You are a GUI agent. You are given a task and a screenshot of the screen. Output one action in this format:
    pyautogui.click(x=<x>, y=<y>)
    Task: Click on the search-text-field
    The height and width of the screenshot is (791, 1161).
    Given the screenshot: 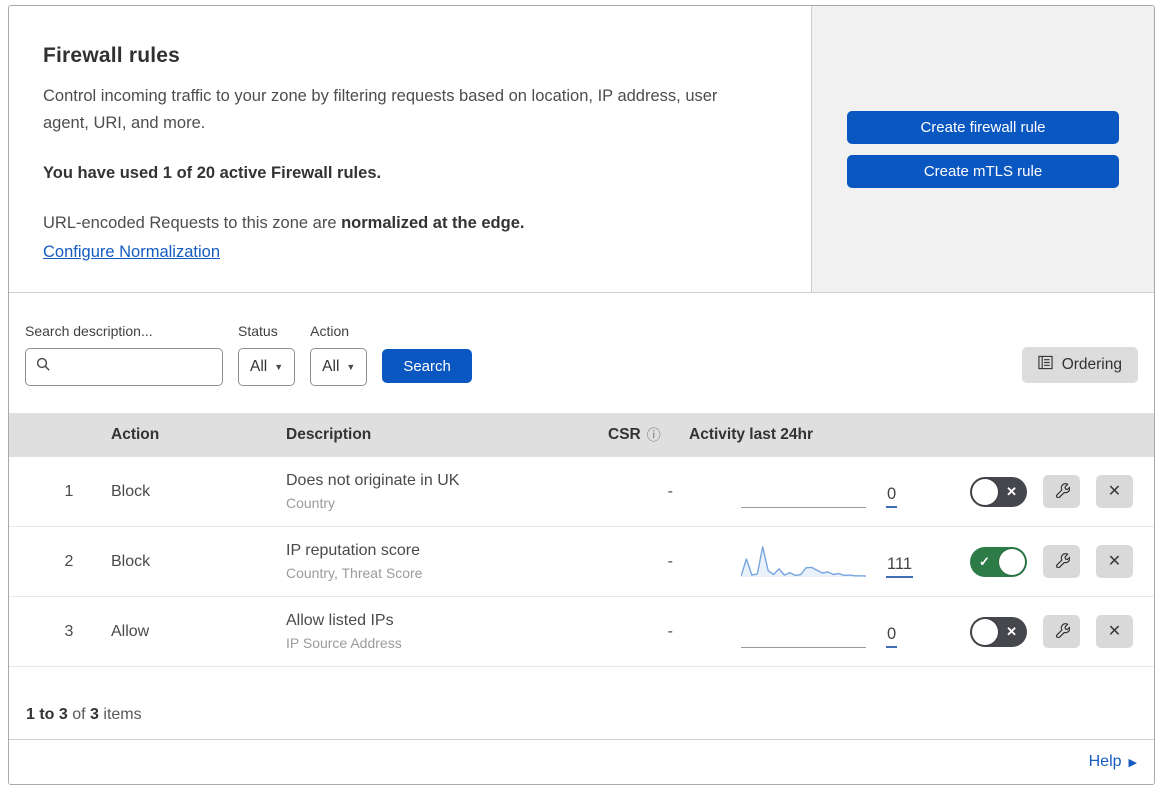 What is the action you would take?
    pyautogui.click(x=135, y=367)
    